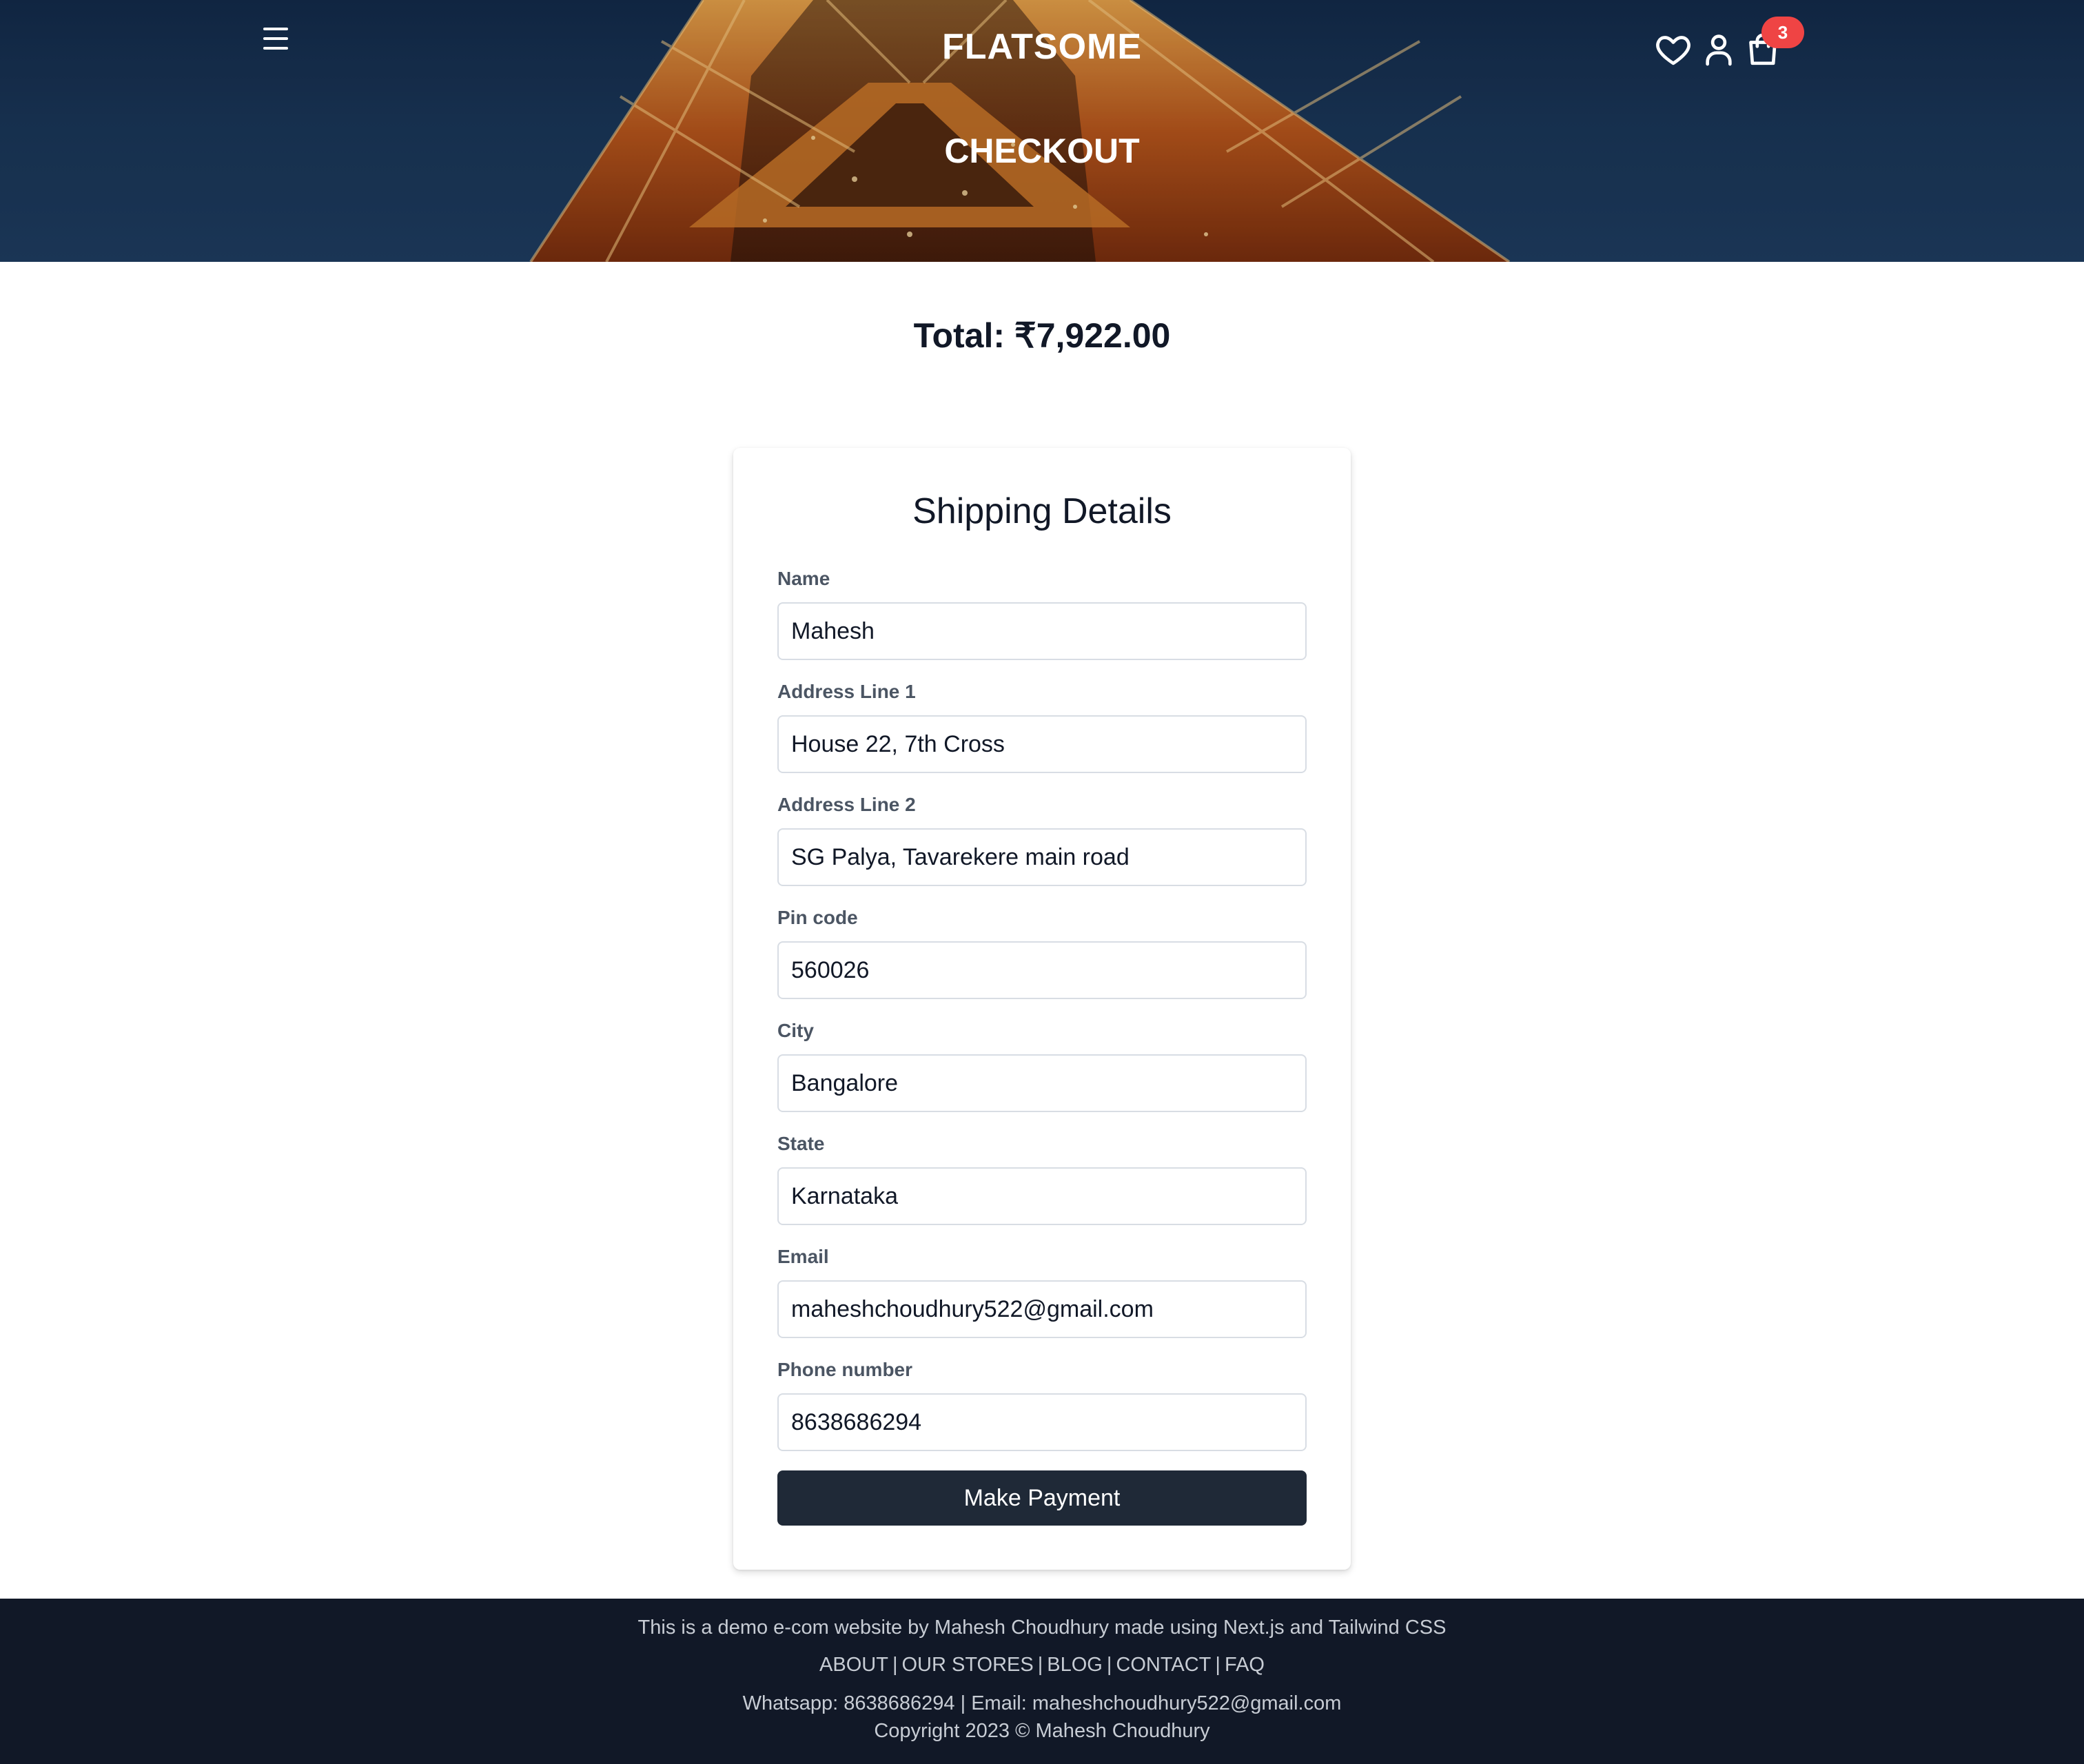 Image resolution: width=2084 pixels, height=1764 pixels. Describe the element at coordinates (846, 804) in the screenshot. I see `address-line-2-label: Address Line 2` at that location.